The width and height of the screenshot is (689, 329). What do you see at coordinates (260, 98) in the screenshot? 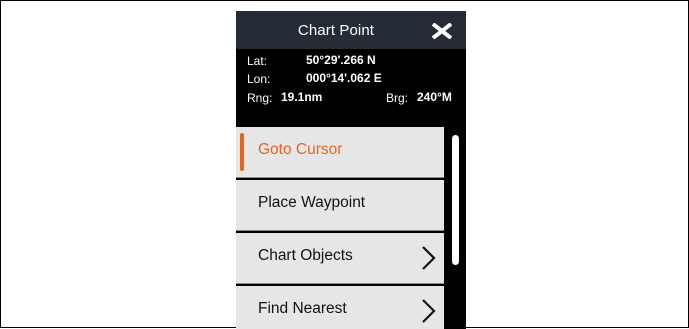
I see `range-label: Rng:` at bounding box center [260, 98].